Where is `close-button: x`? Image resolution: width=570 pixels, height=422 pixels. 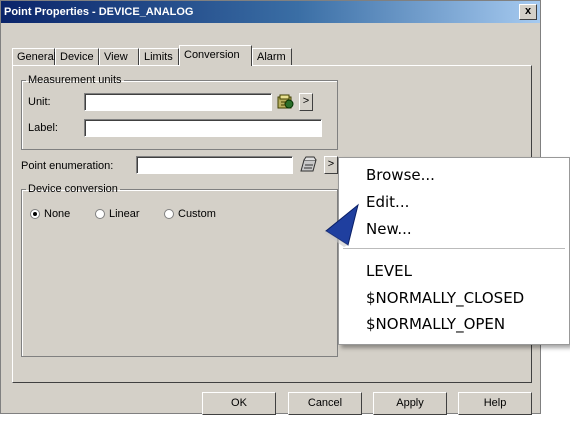
close-button: x is located at coordinates (528, 12).